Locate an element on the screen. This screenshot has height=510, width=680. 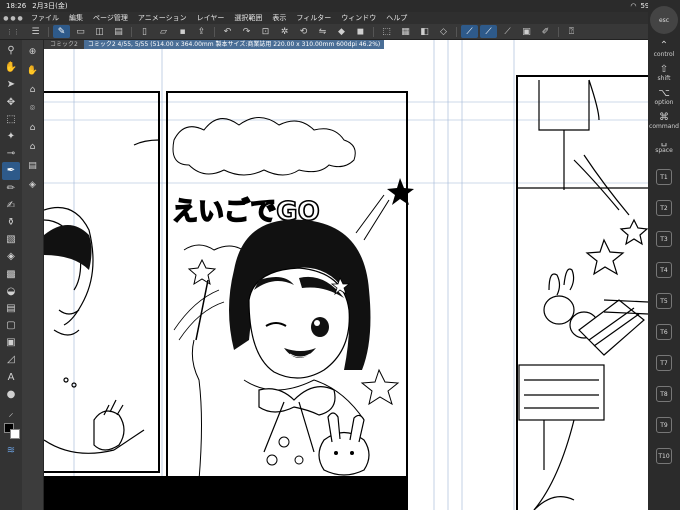
menu-view: 表示 is located at coordinates (279, 18).